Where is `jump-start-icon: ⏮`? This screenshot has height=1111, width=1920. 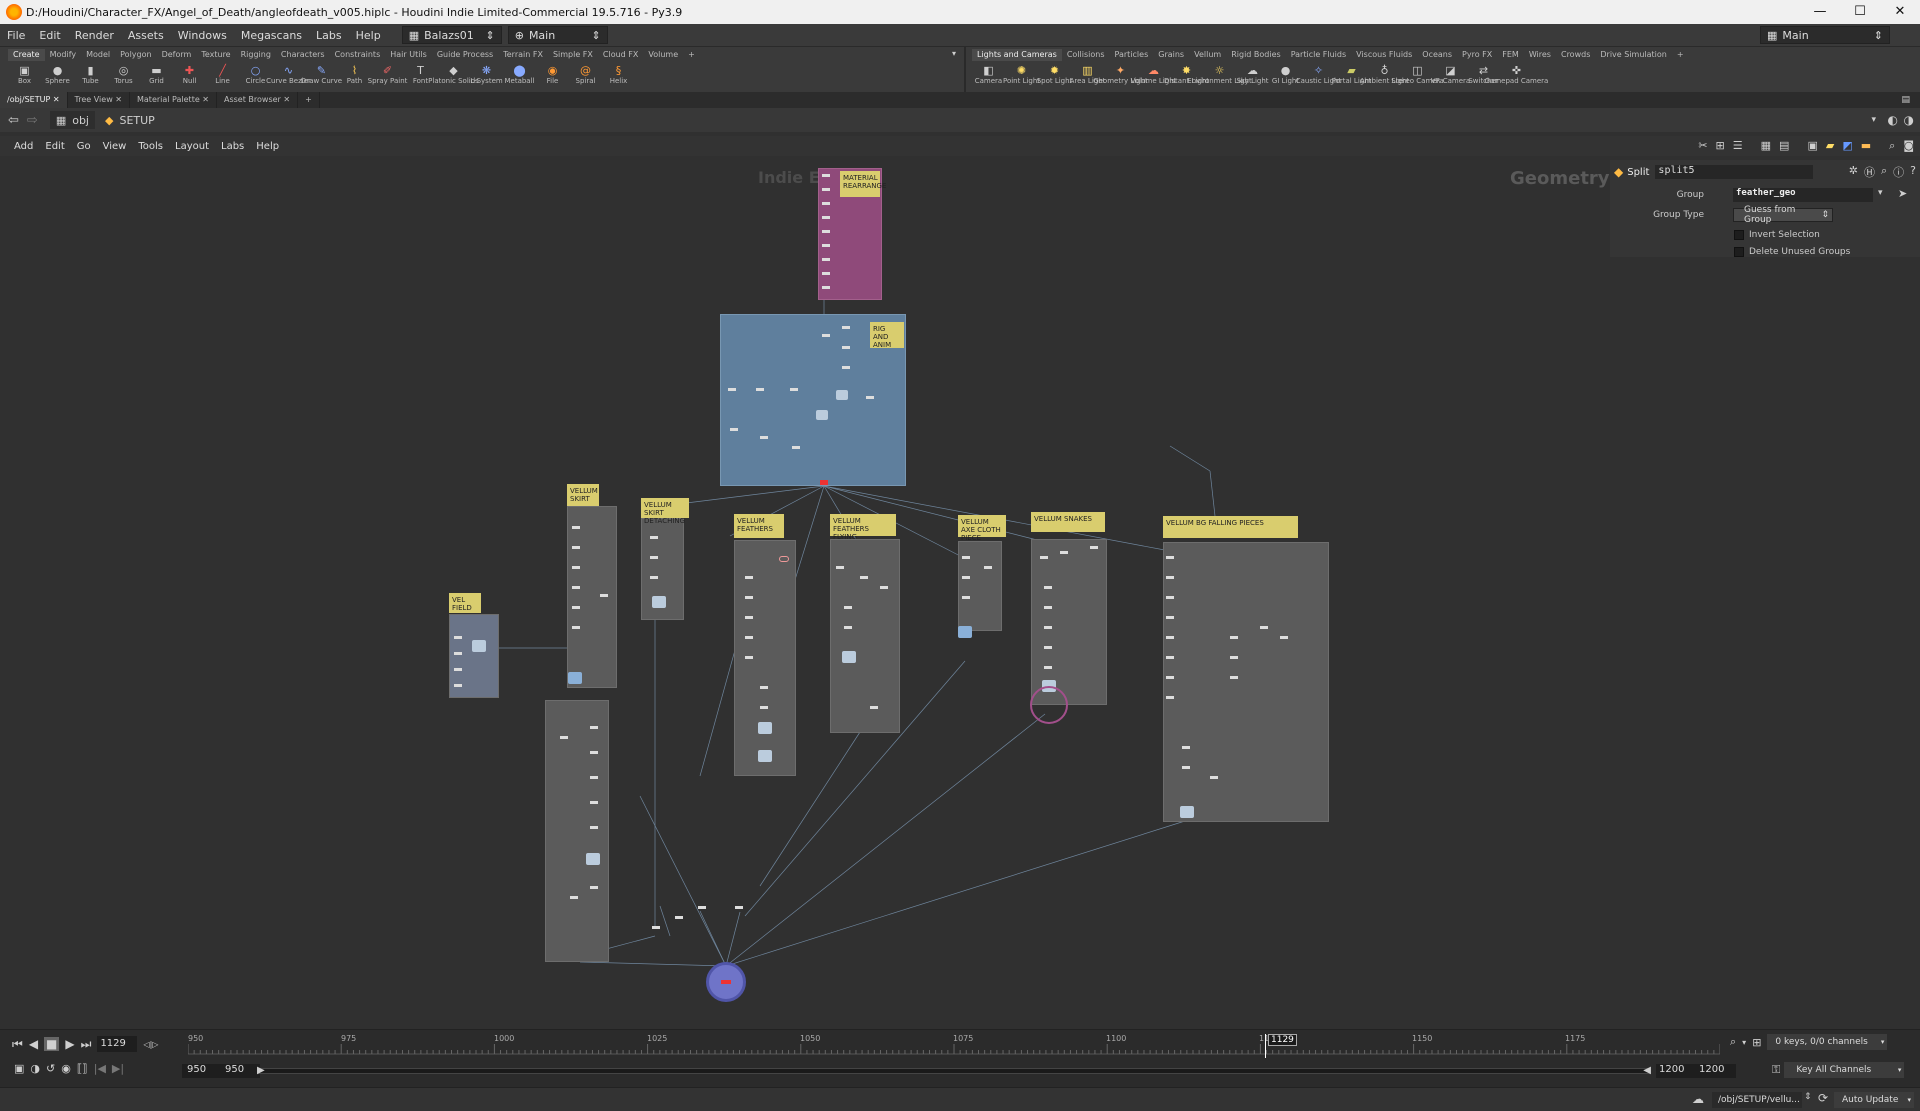 jump-start-icon: ⏮ is located at coordinates (17, 1044).